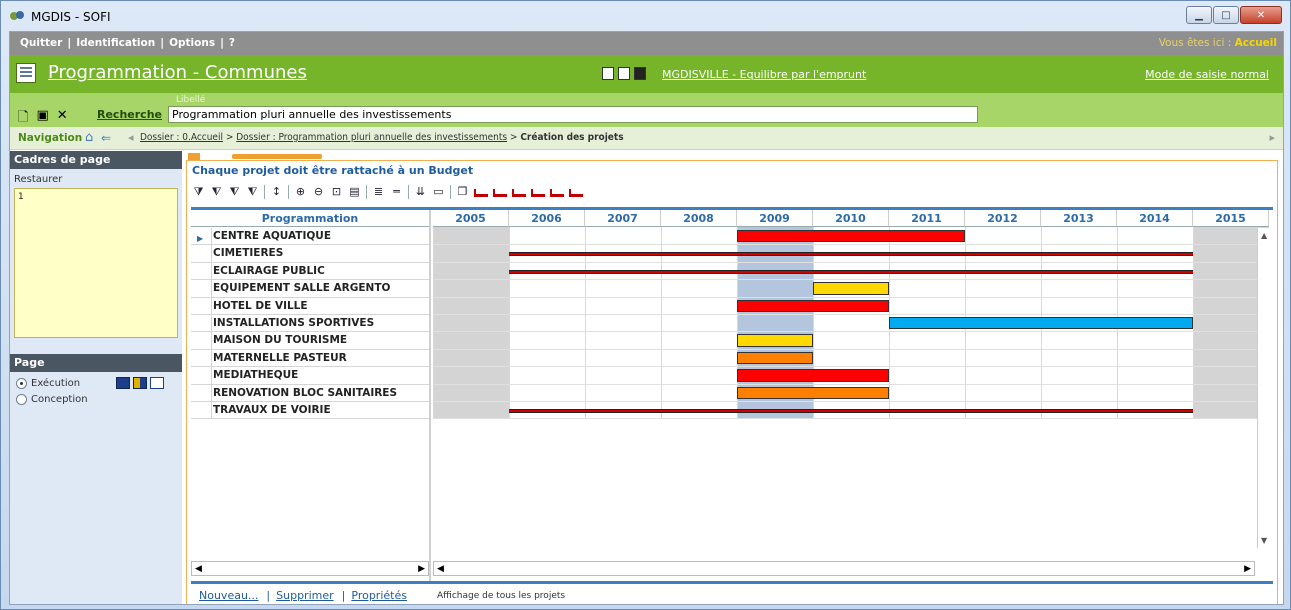 The image size is (1291, 610). Describe the element at coordinates (471, 218) in the screenshot. I see `year-header: 2005` at that location.